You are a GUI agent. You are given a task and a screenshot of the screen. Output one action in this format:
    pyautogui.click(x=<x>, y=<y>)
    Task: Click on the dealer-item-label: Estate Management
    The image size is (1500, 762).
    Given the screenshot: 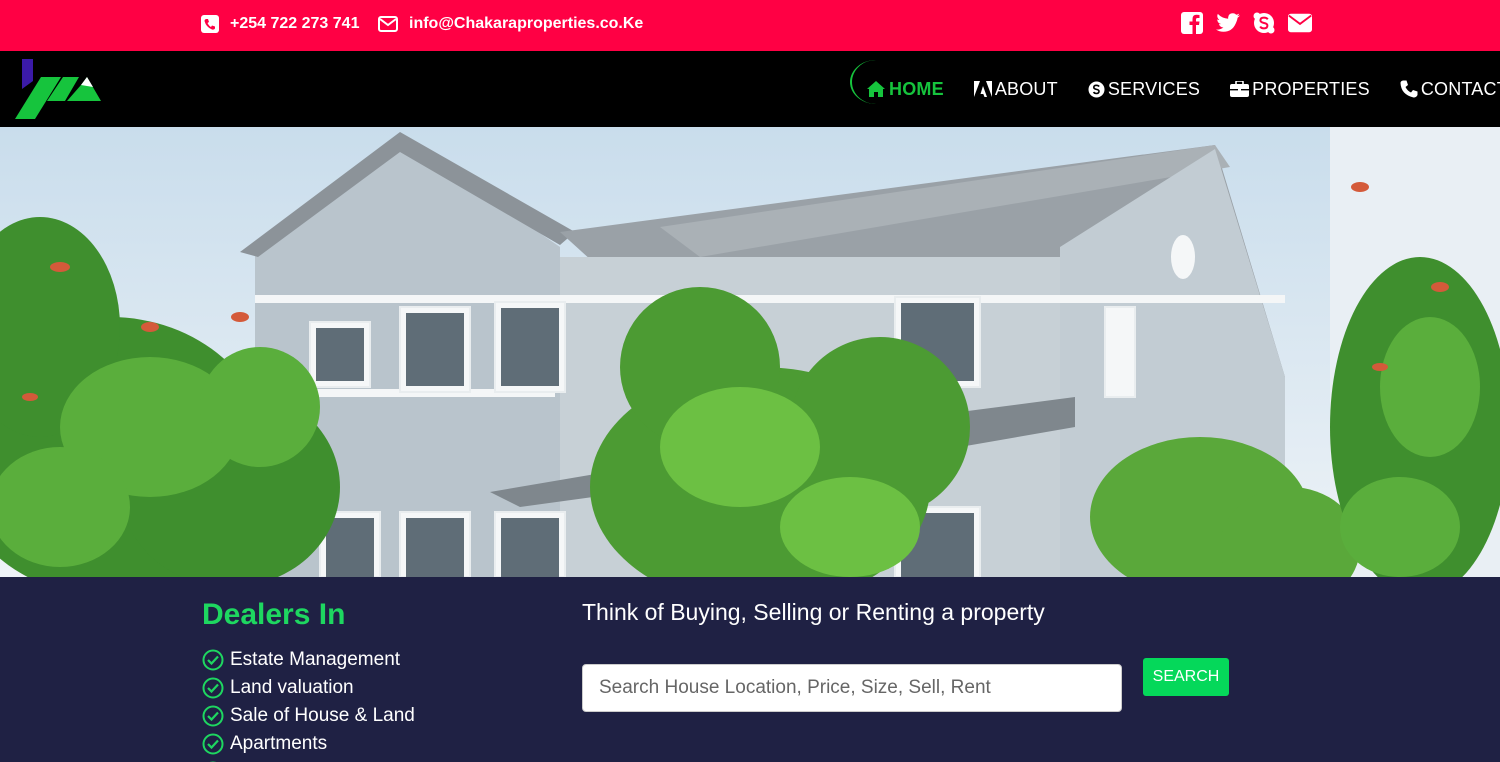 What is the action you would take?
    pyautogui.click(x=315, y=659)
    